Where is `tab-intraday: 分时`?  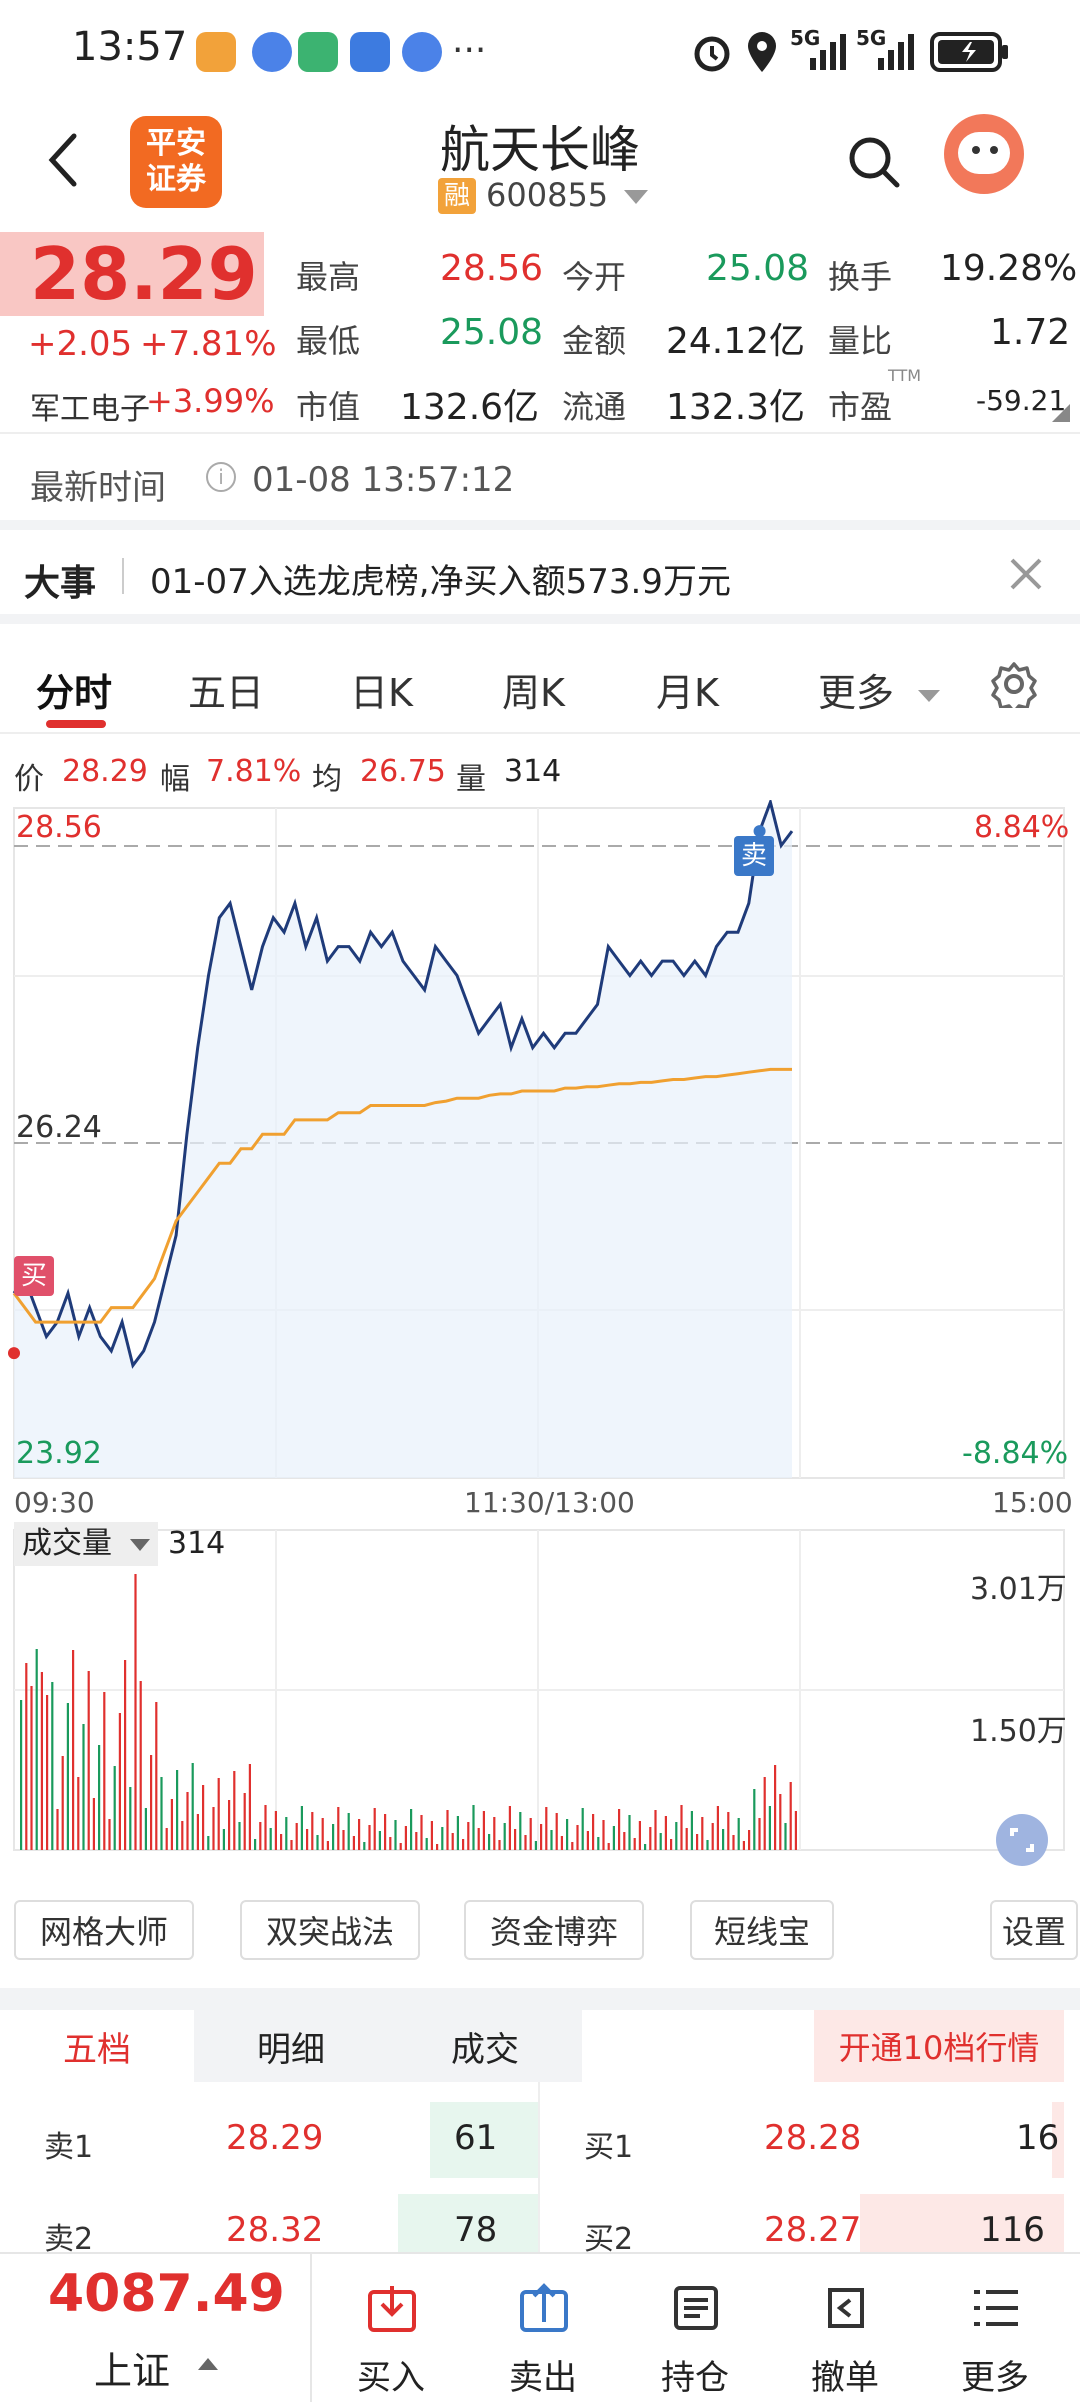 tab-intraday: 分时 is located at coordinates (74, 689).